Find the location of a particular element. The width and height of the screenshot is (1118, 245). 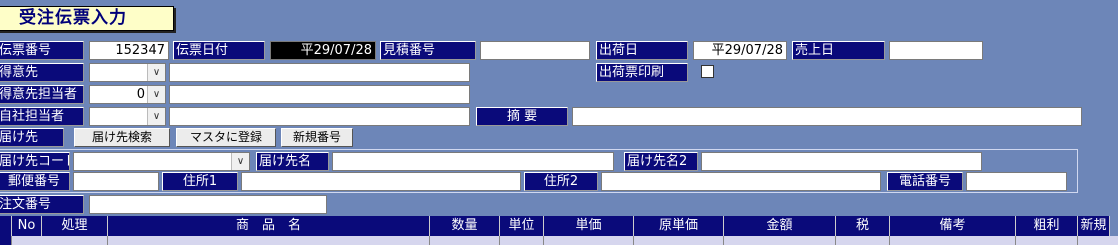

tokuisaki-combo: ∨ is located at coordinates (127, 72).